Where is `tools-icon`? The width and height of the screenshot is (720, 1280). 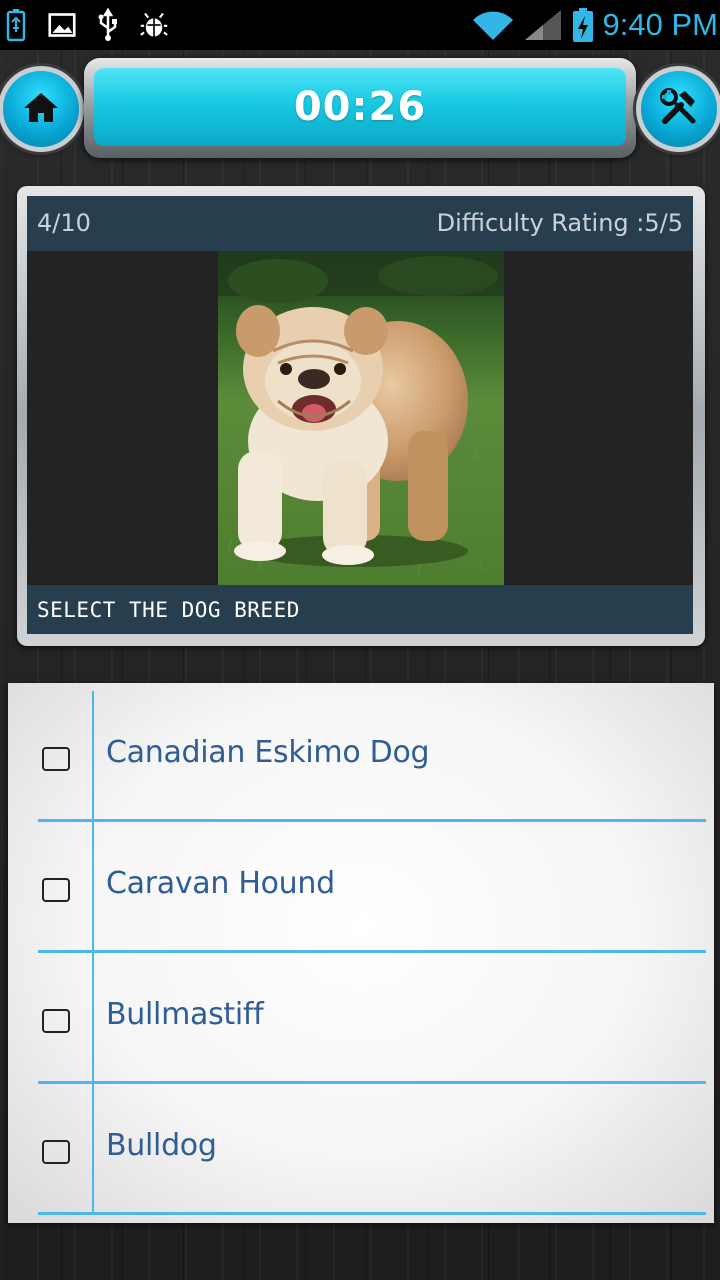
tools-icon is located at coordinates (679, 109).